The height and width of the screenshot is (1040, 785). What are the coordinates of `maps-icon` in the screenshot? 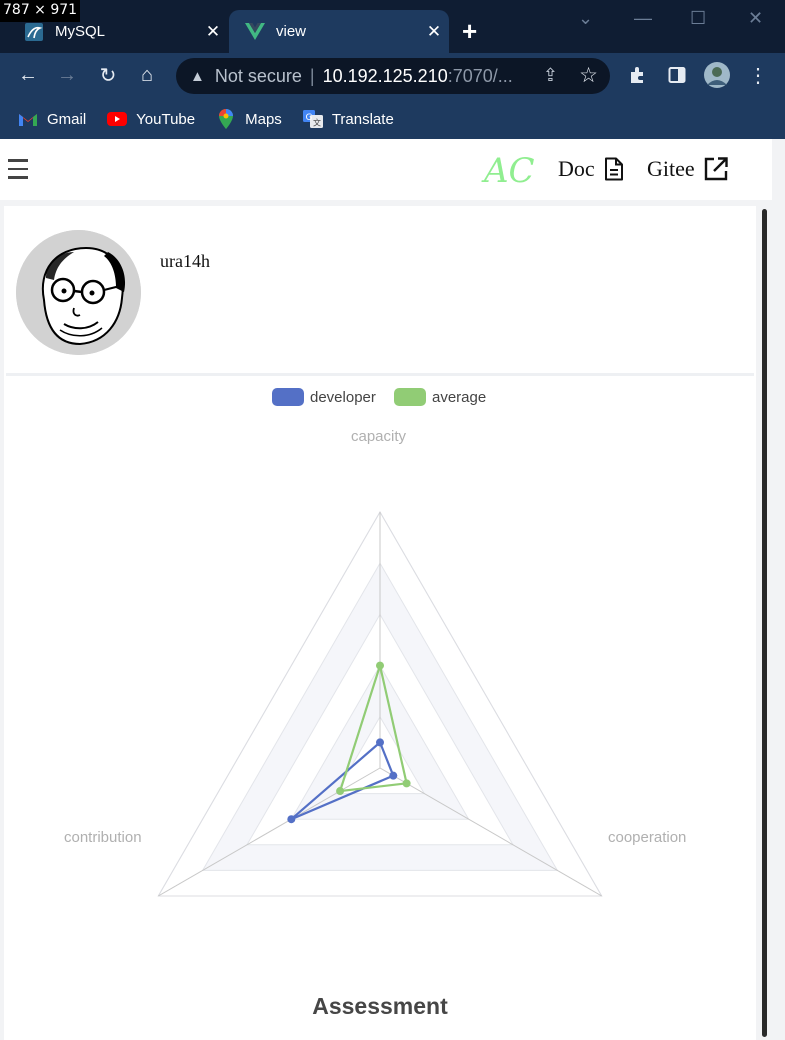 It's located at (226, 119).